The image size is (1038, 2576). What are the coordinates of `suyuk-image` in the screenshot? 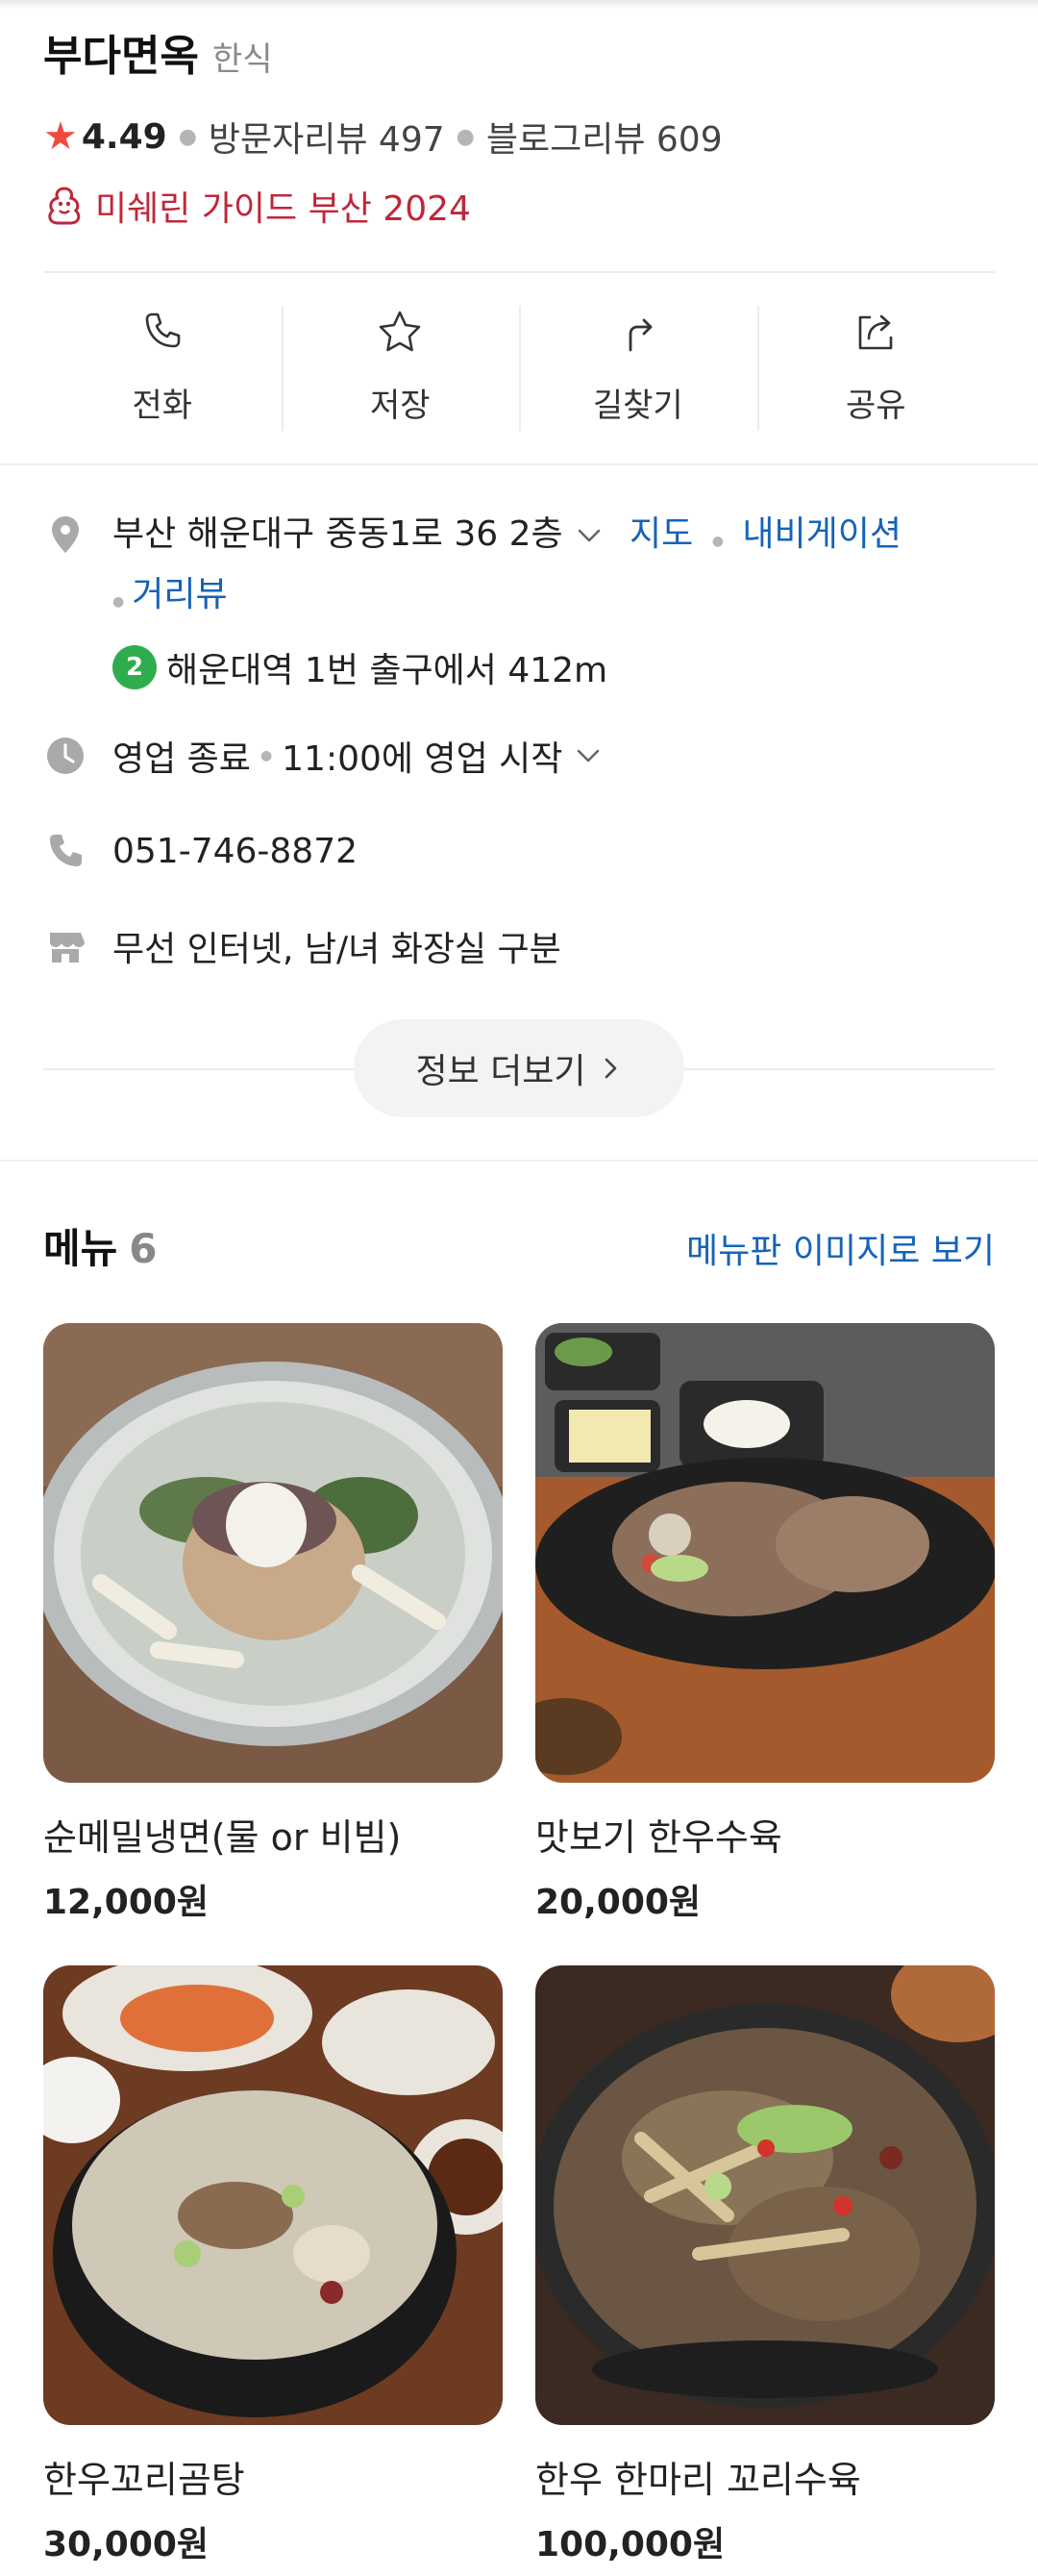 It's located at (765, 1553).